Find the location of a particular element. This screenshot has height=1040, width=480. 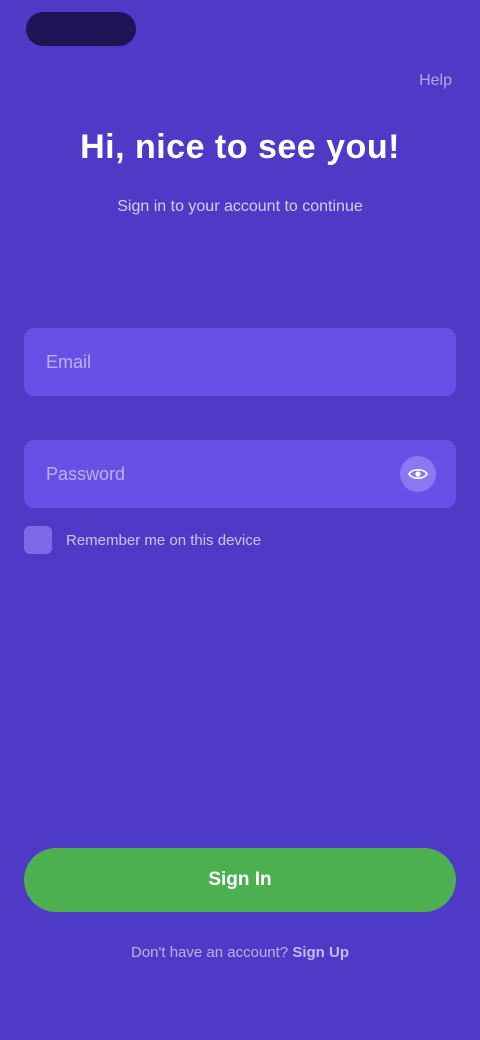

sign-up-link: Sign Up is located at coordinates (320, 952).